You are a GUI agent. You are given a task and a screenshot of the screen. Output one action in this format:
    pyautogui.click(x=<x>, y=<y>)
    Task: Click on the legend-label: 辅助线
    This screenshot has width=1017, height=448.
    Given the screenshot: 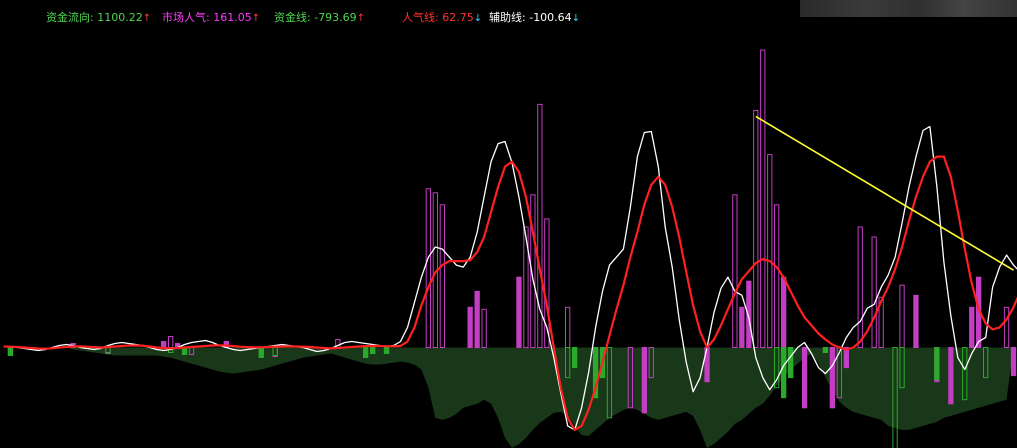 What is the action you would take?
    pyautogui.click(x=505, y=17)
    